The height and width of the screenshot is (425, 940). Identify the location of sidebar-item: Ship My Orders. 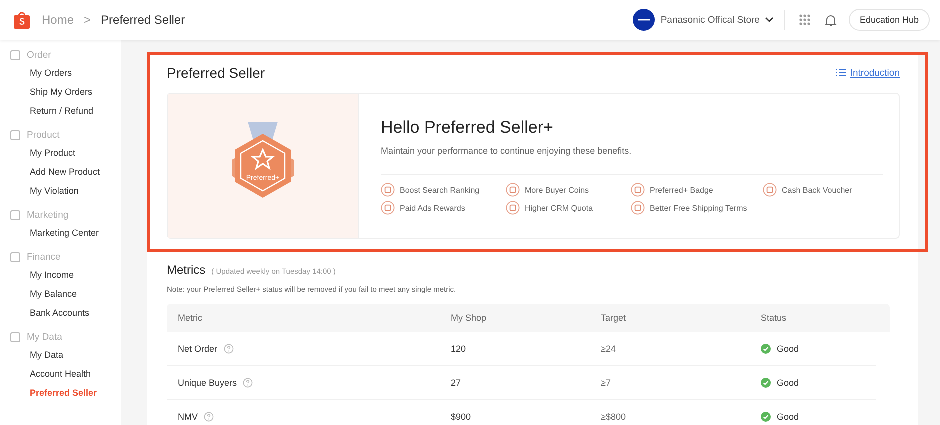
(65, 92).